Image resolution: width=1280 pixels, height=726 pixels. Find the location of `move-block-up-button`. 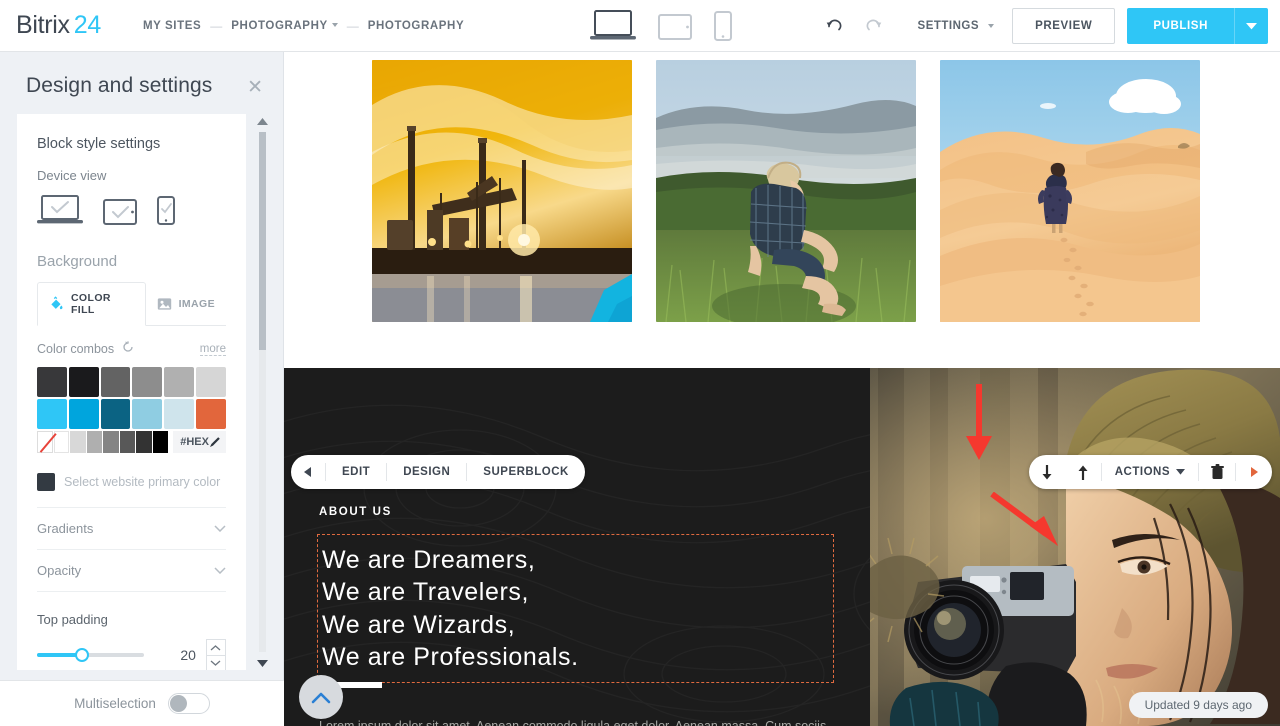

move-block-up-button is located at coordinates (1083, 472).